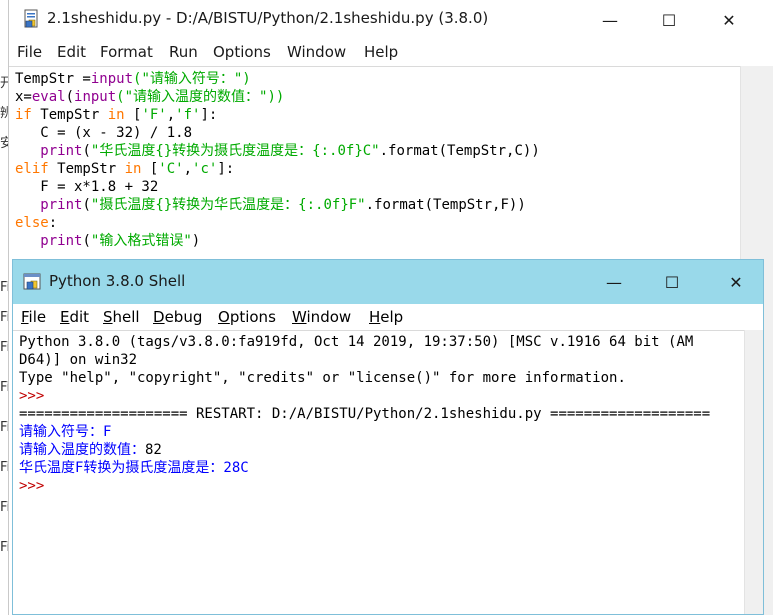 Image resolution: width=773 pixels, height=615 pixels. Describe the element at coordinates (672, 282) in the screenshot. I see `shell-maximize-button: ☐` at that location.